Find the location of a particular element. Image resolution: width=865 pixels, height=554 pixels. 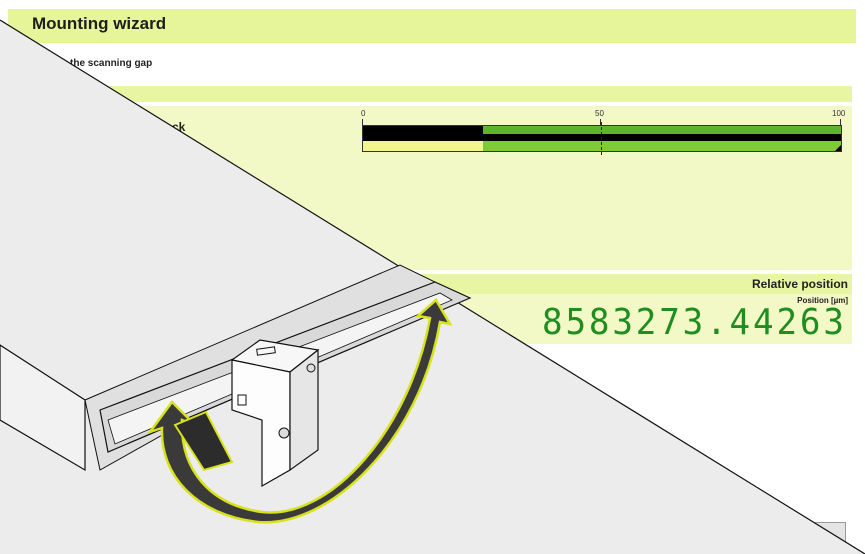

signal-meter-upper-fill is located at coordinates (662, 130).